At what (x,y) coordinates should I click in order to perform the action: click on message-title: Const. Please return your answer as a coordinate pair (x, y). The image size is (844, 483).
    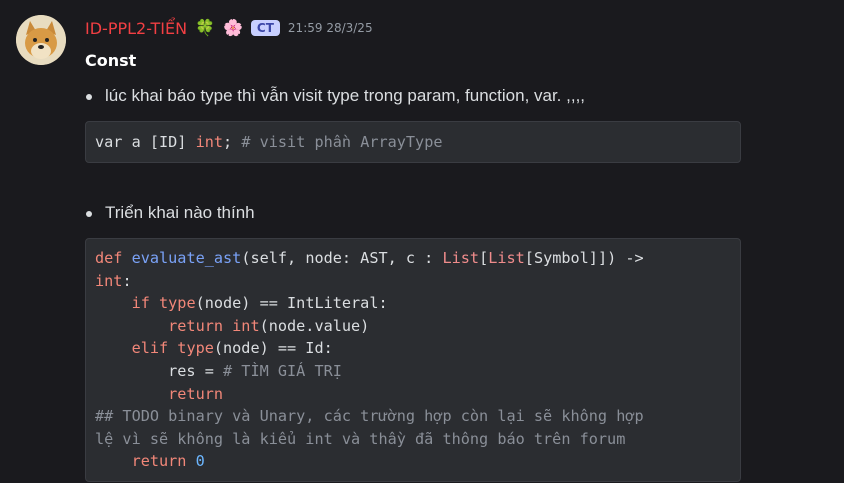
    Looking at the image, I should click on (111, 60).